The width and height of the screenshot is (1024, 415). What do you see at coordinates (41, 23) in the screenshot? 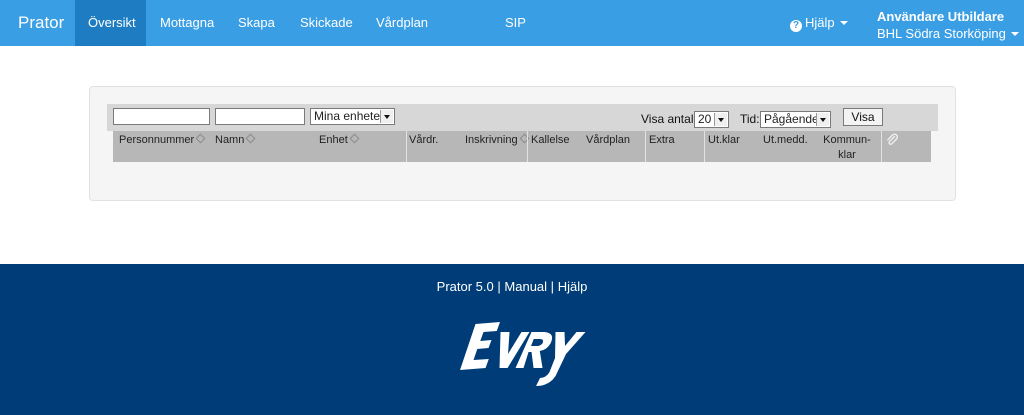
I see `brand-logo: Prator` at bounding box center [41, 23].